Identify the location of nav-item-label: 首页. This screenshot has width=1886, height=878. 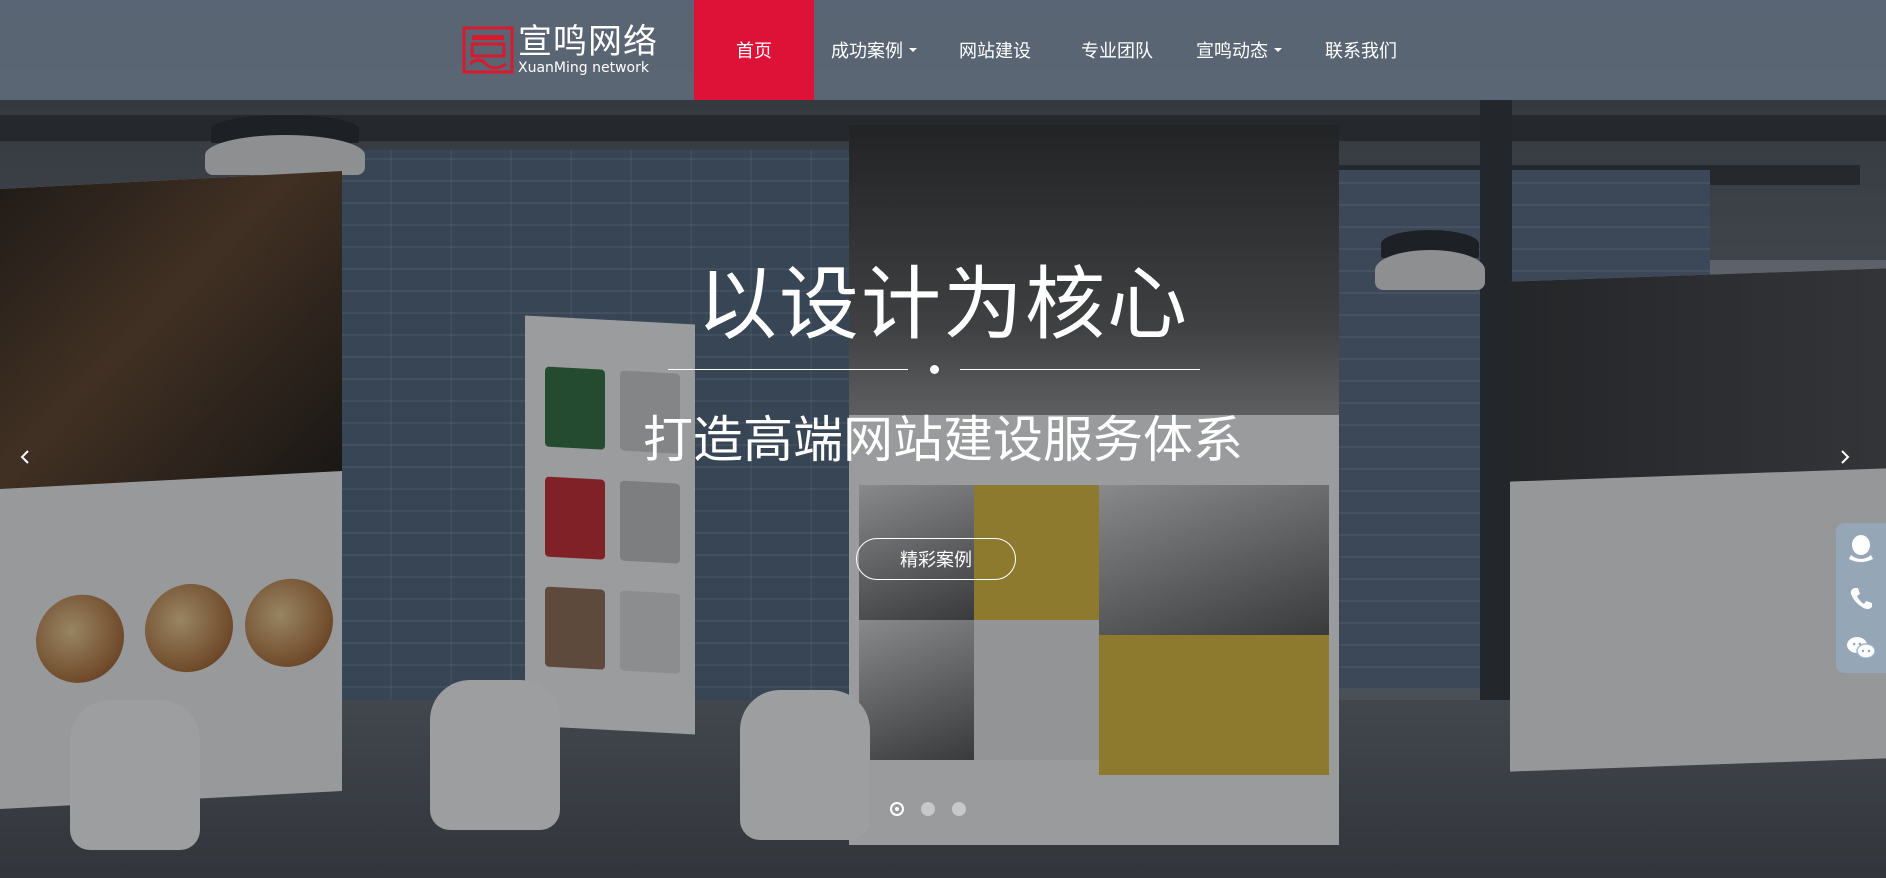
(754, 51).